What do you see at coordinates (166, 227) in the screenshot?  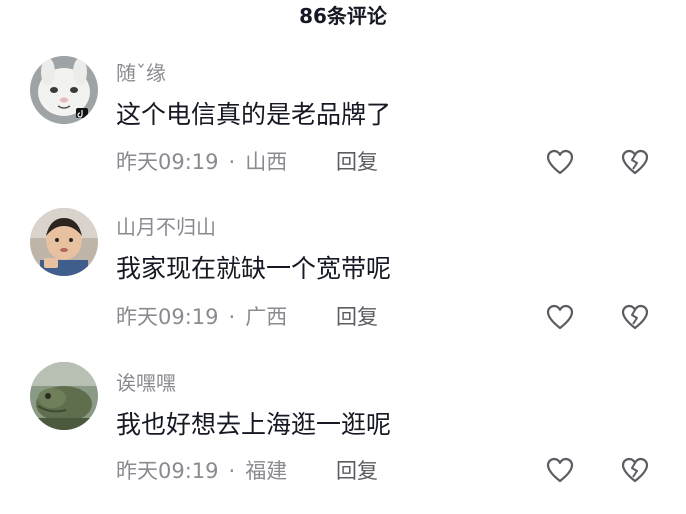 I see `comment-username: 山月不归山` at bounding box center [166, 227].